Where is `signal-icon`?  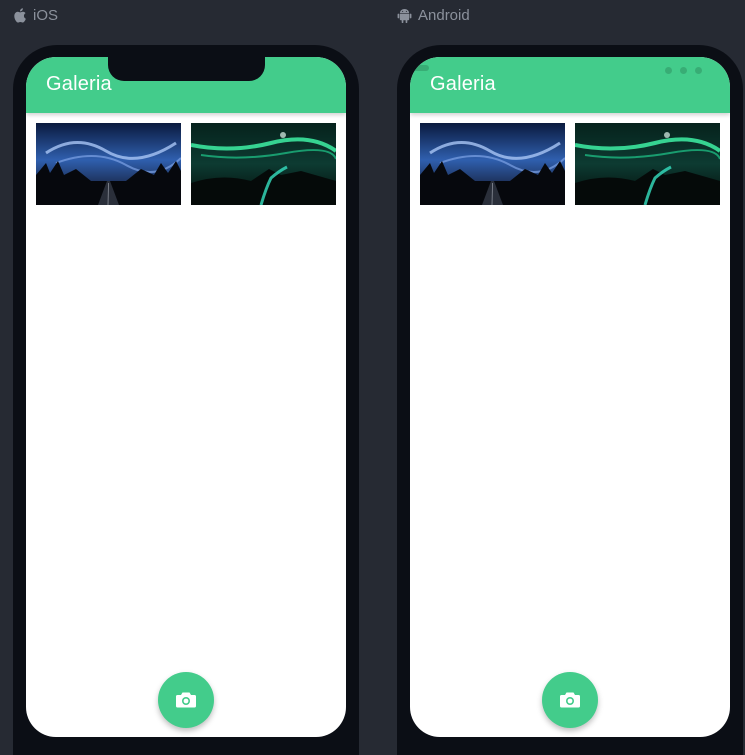 signal-icon is located at coordinates (668, 70).